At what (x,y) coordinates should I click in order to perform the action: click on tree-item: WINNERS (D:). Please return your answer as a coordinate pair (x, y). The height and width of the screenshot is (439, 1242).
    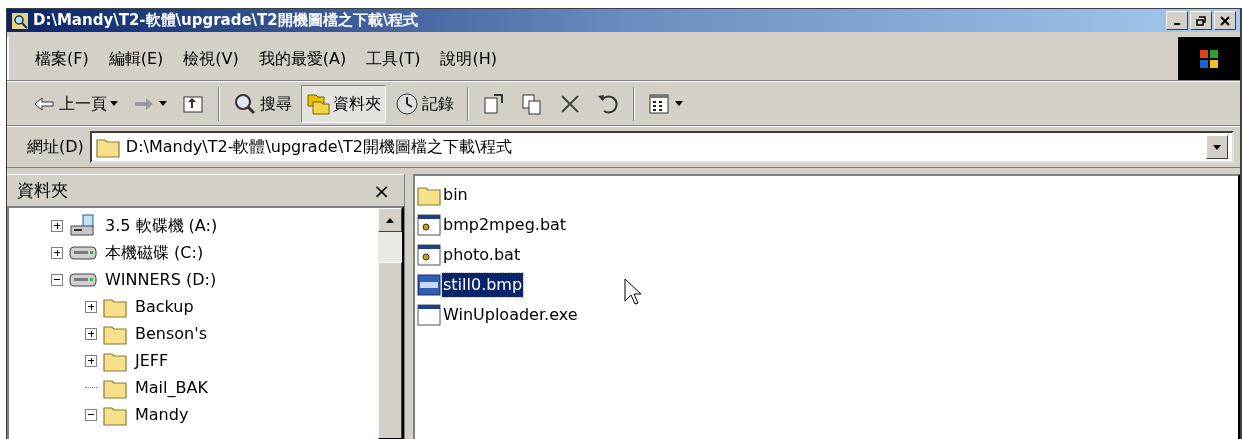
    Looking at the image, I should click on (161, 279).